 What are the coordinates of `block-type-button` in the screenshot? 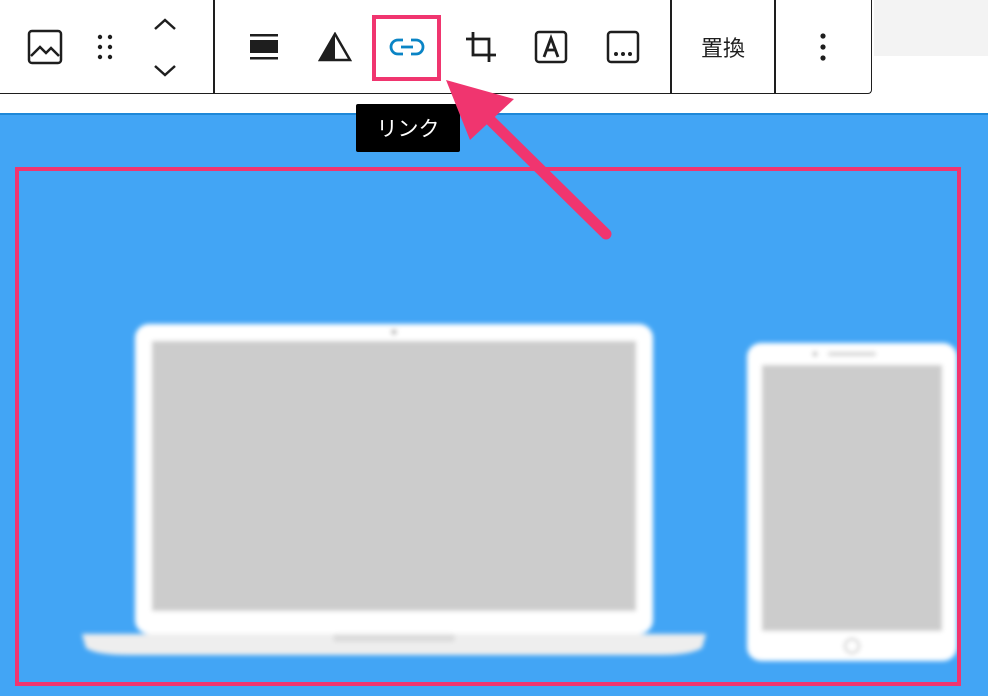 It's located at (45, 47).